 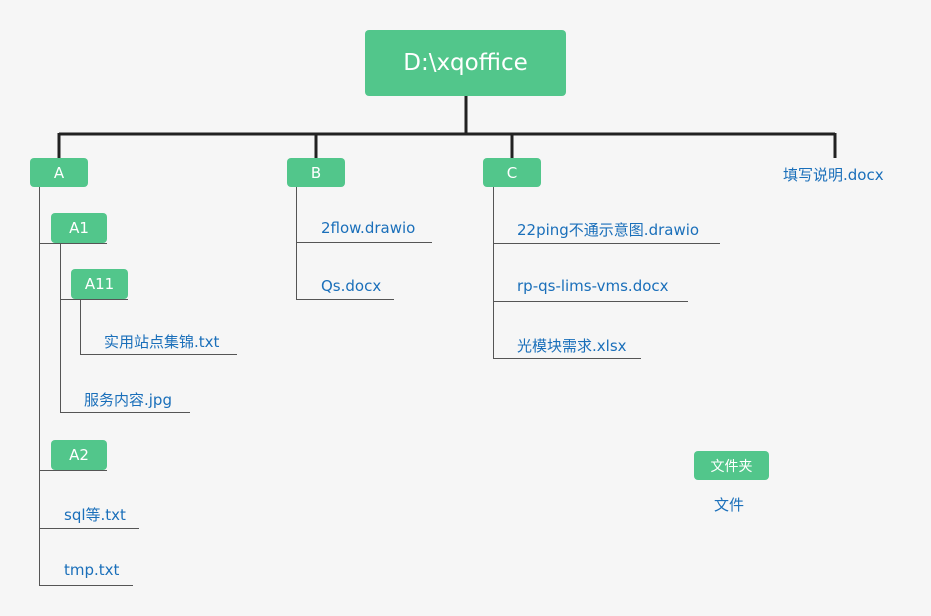 I want to click on folder-node-b: B, so click(x=316, y=172).